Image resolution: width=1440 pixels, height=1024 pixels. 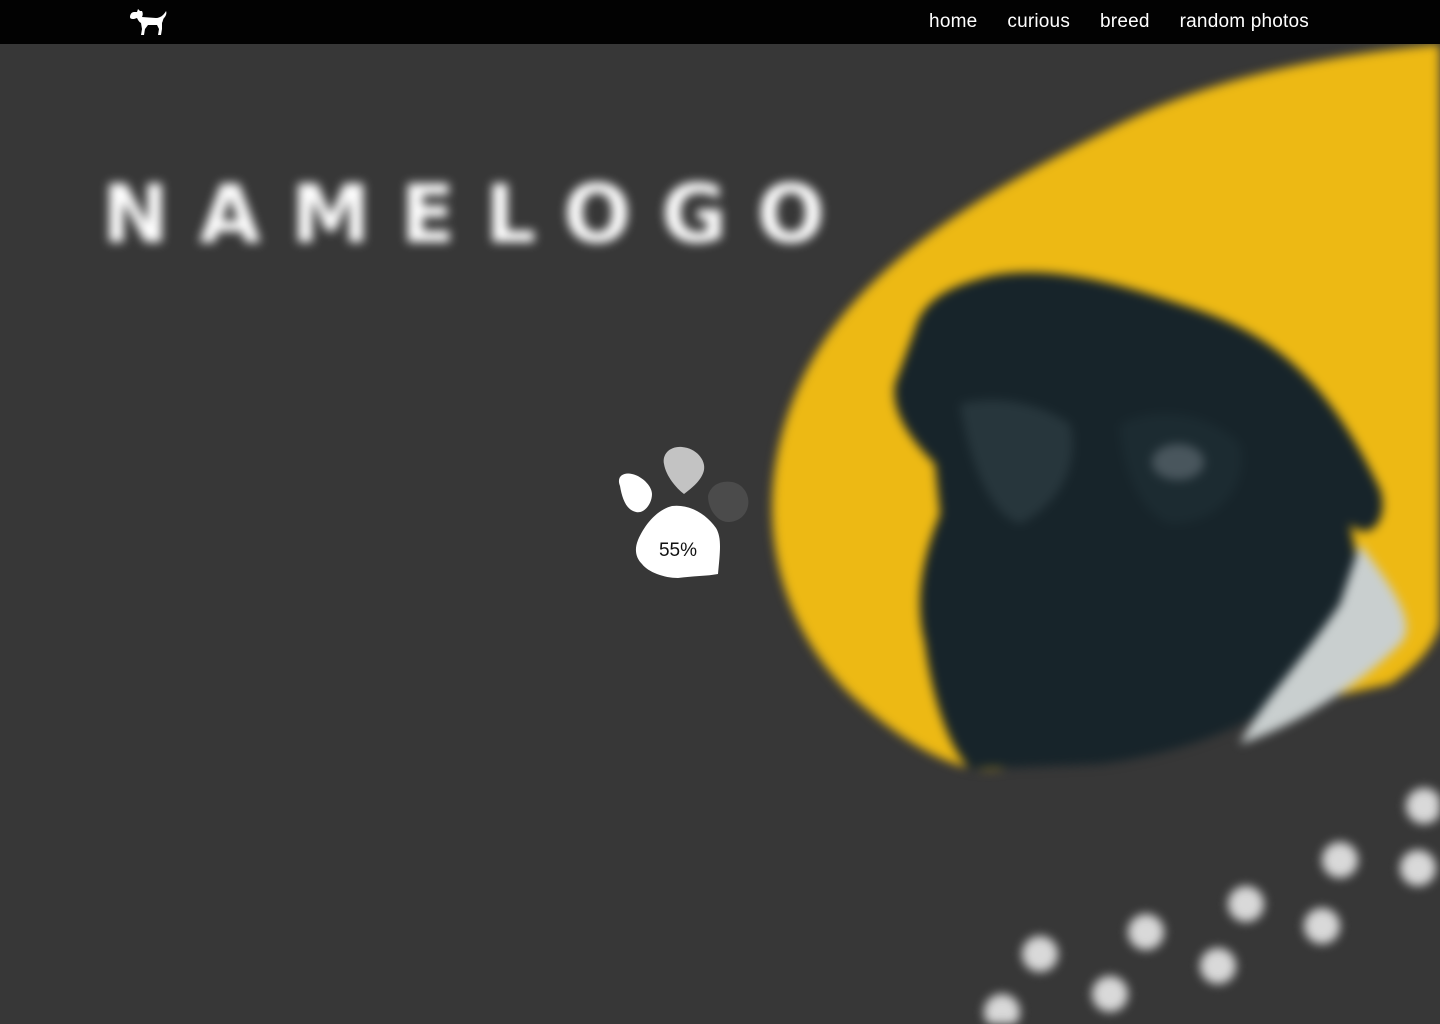 I want to click on dog-icon, so click(x=148, y=22).